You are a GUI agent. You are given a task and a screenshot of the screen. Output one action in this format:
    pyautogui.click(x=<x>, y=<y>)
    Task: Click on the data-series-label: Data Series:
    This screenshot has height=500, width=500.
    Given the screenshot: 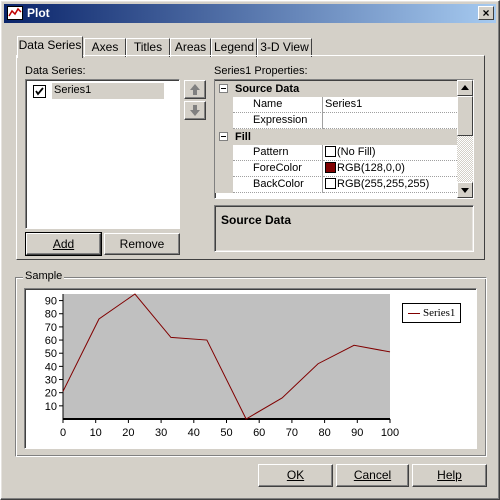 What is the action you would take?
    pyautogui.click(x=55, y=71)
    